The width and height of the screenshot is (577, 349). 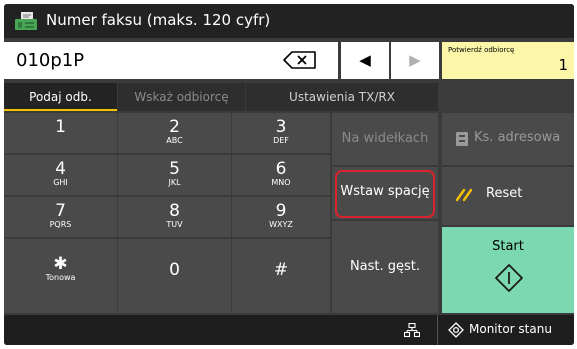 What do you see at coordinates (504, 193) in the screenshot?
I see `reset-label: Reset` at bounding box center [504, 193].